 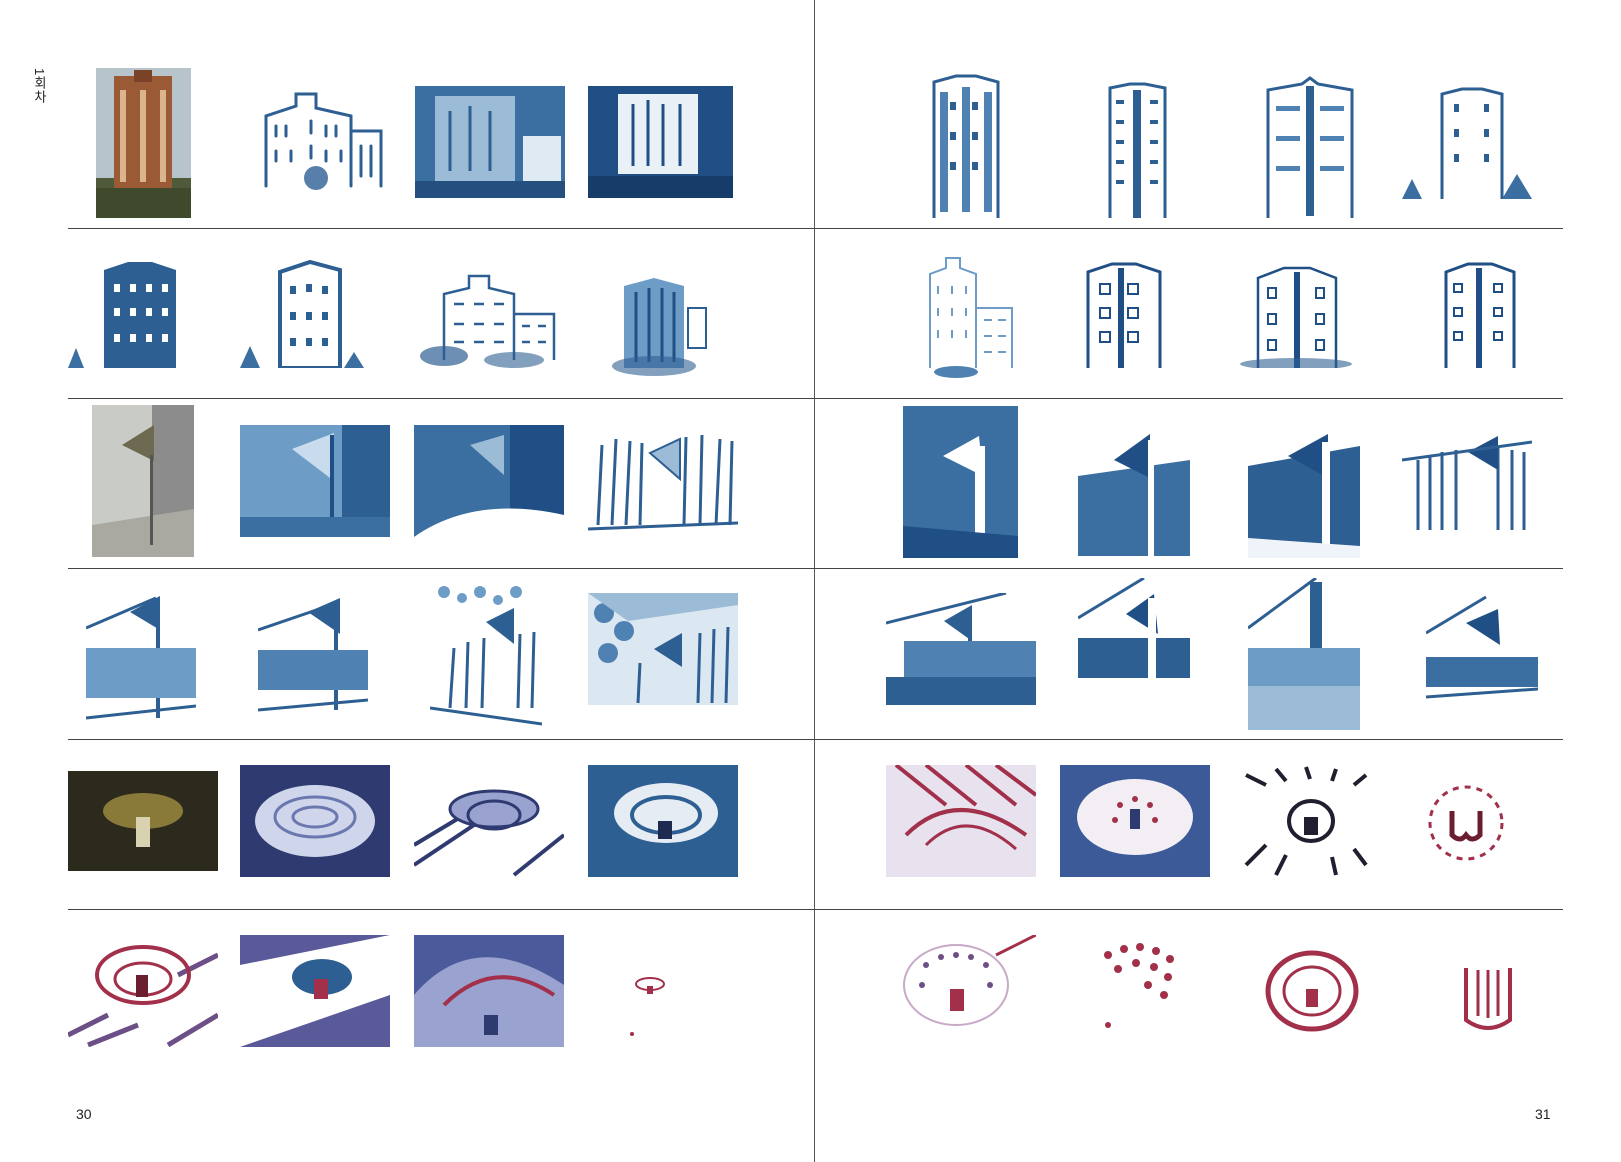 I want to click on reference-photo-tower, so click(x=143, y=143).